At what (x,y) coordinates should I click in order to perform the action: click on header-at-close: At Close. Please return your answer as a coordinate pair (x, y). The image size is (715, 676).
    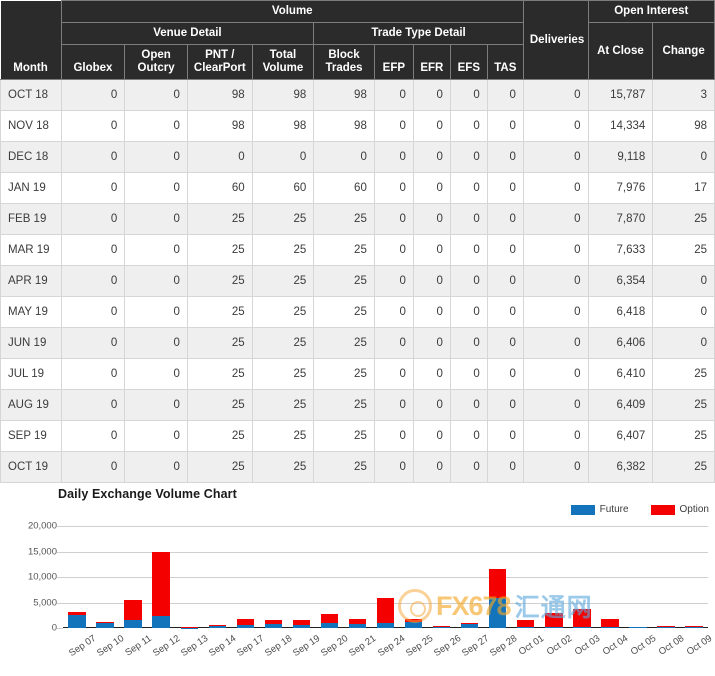
    Looking at the image, I should click on (620, 51).